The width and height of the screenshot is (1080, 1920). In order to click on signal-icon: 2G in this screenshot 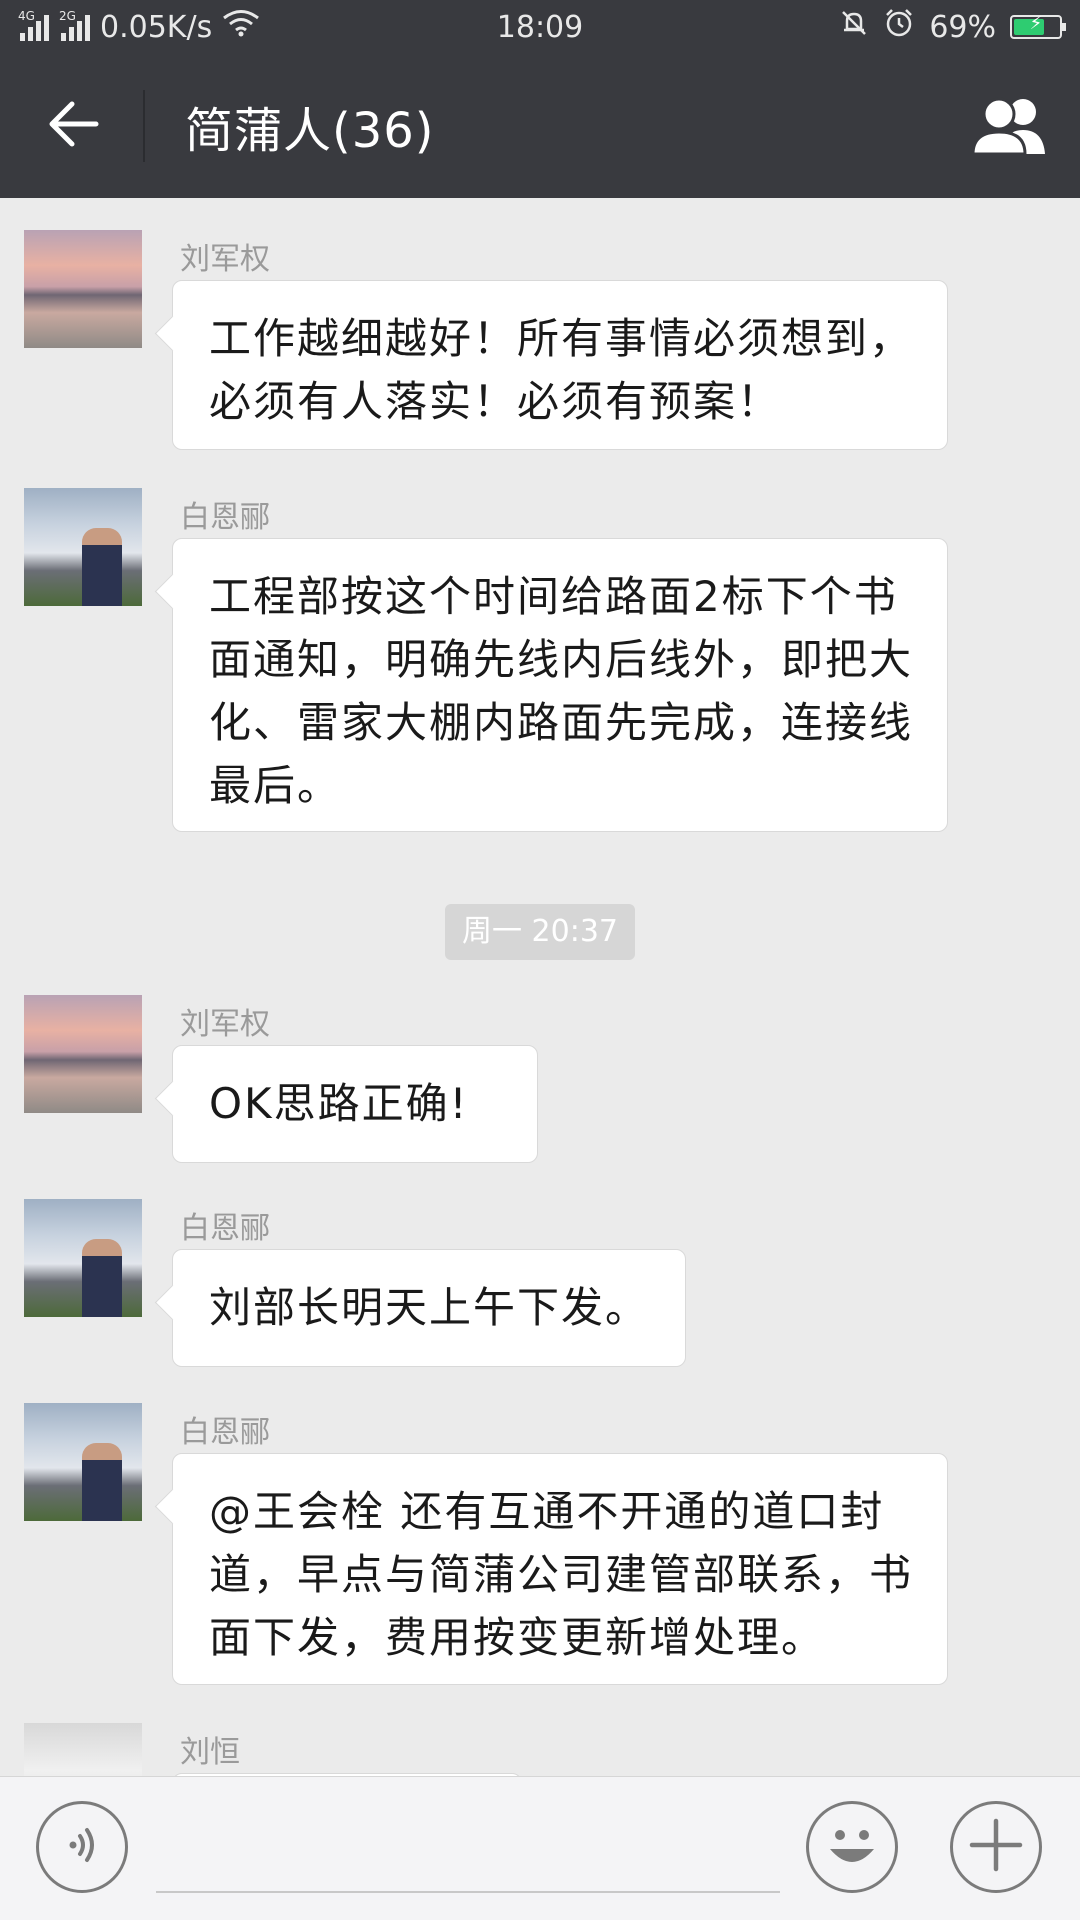, I will do `click(74, 25)`.